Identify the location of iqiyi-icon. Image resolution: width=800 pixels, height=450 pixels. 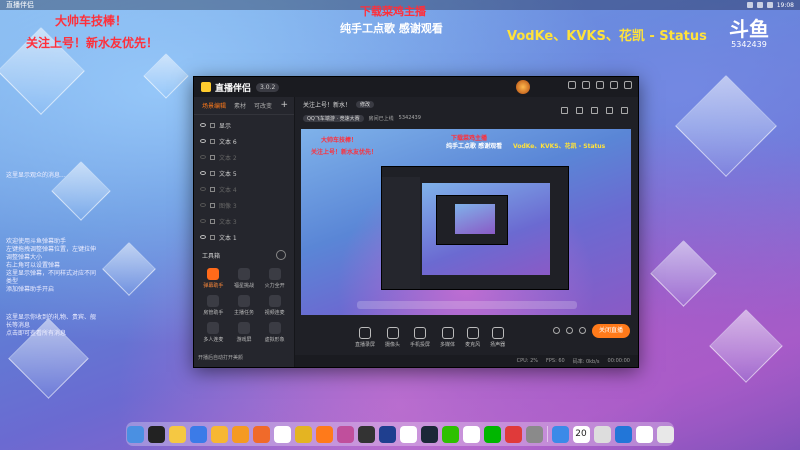
(492, 434).